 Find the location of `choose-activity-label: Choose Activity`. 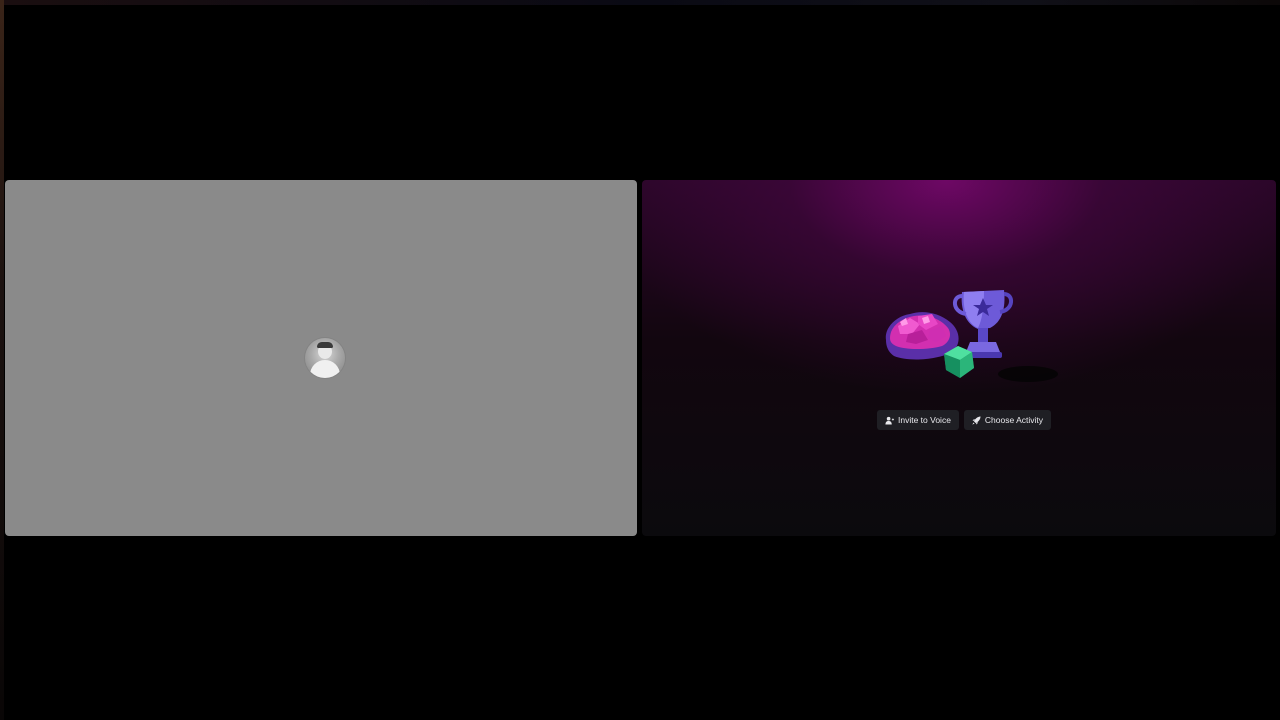

choose-activity-label: Choose Activity is located at coordinates (1014, 420).